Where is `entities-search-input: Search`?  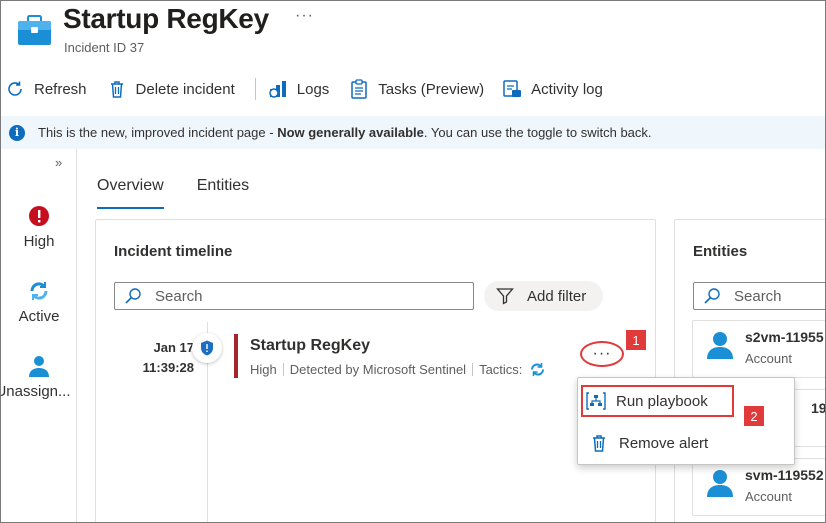
entities-search-input: Search is located at coordinates (759, 296).